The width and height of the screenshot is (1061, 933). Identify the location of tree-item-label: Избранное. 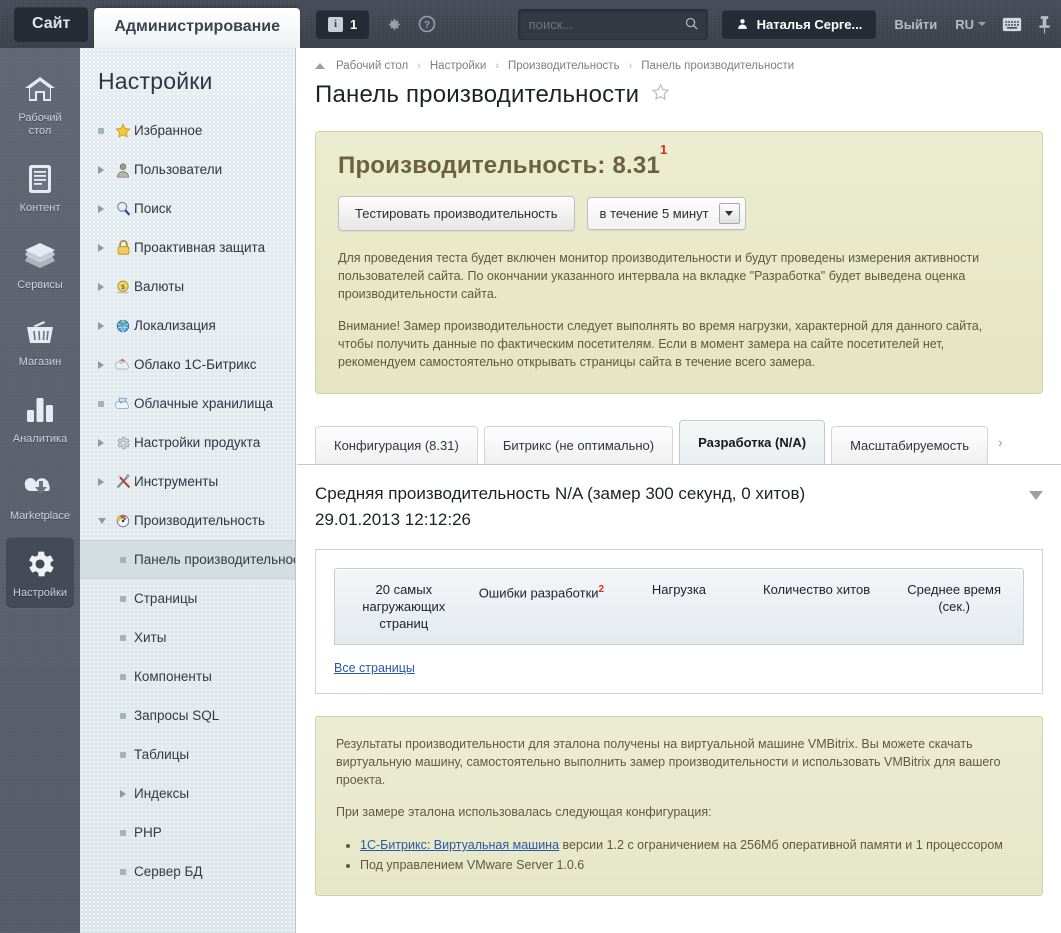
(168, 130).